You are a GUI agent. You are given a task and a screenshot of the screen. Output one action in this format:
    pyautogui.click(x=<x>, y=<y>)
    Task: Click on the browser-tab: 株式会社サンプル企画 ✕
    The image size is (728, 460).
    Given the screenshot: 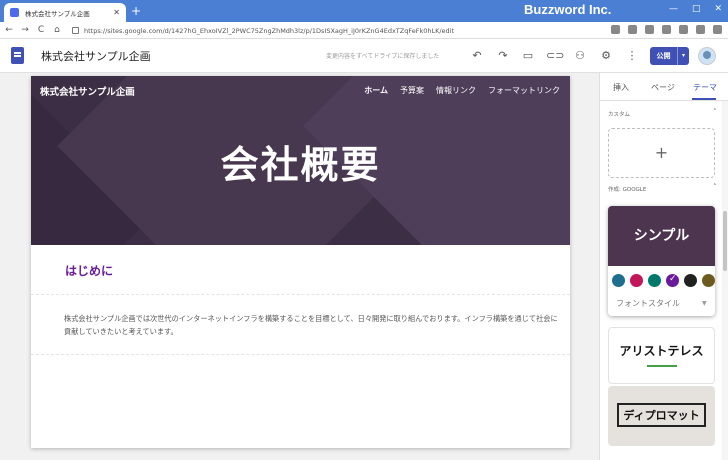 What is the action you would take?
    pyautogui.click(x=65, y=12)
    